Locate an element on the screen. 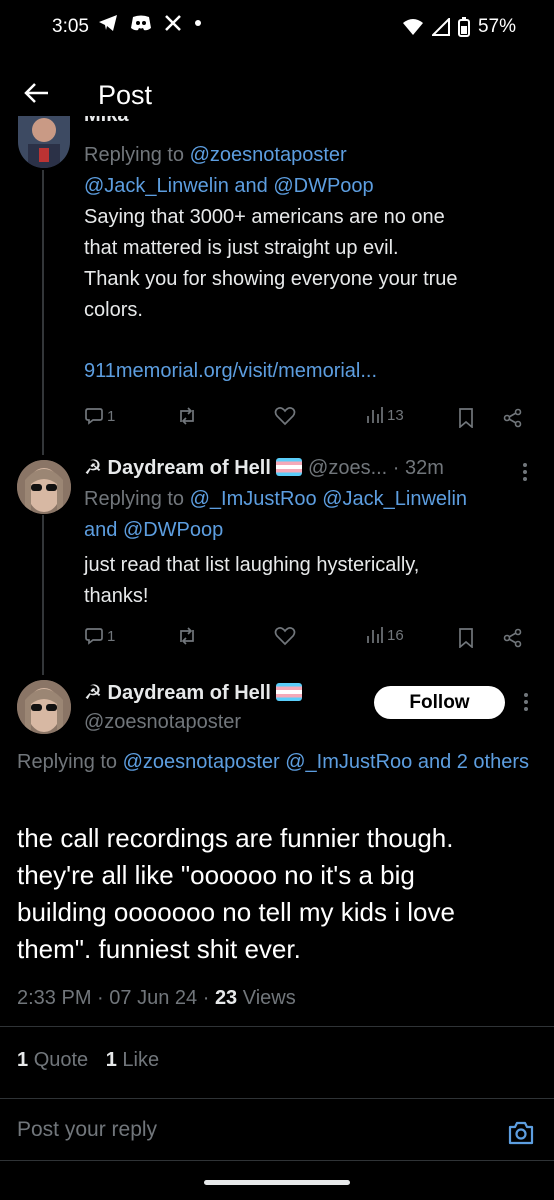 This screenshot has height=1200, width=554. home-indicator is located at coordinates (277, 1182).